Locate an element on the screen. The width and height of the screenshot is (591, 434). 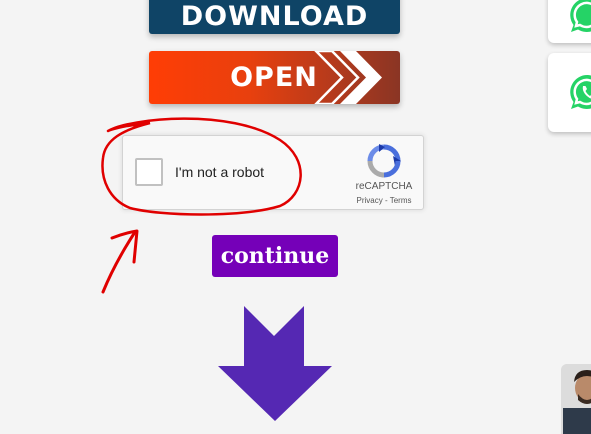
annotation-arrow-shaft is located at coordinates (119, 262).